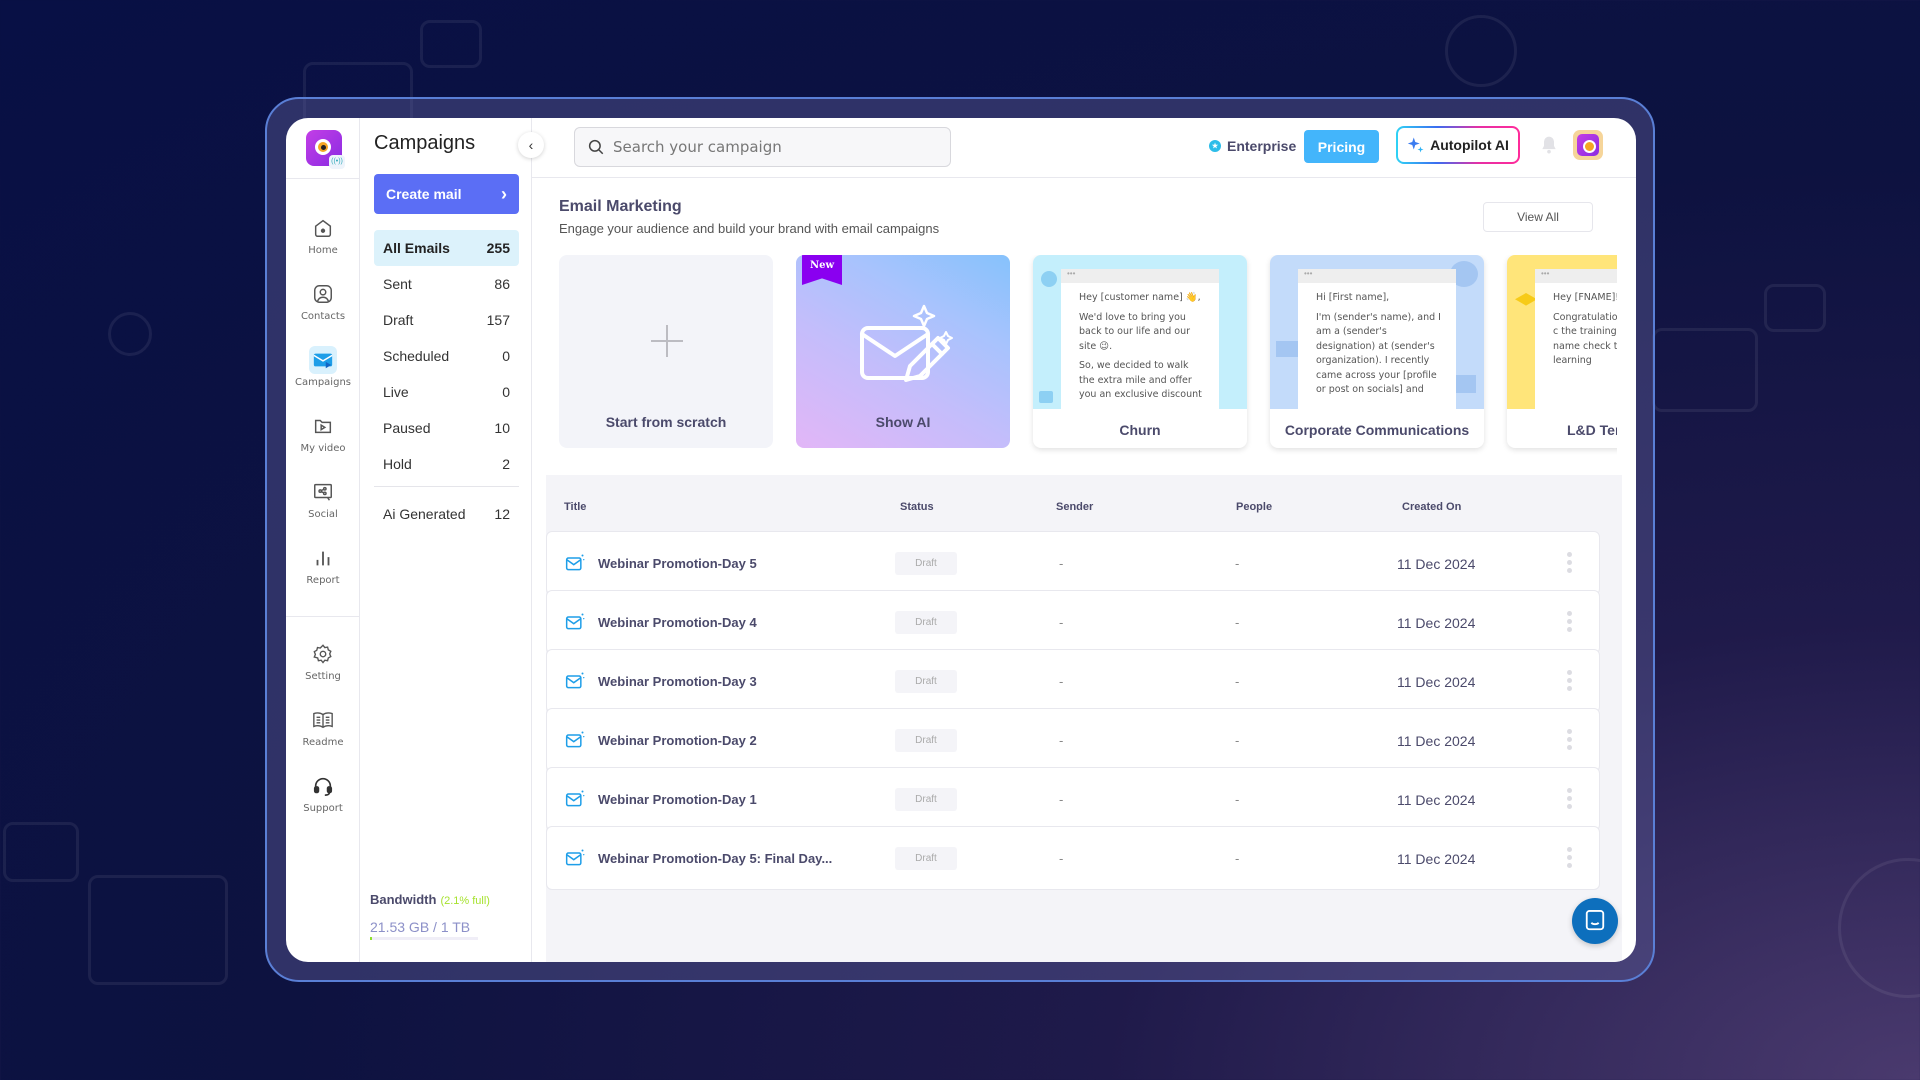 This screenshot has height=1080, width=1920. Describe the element at coordinates (1252, 146) in the screenshot. I see `plan-badge: ★ Enterprise` at that location.